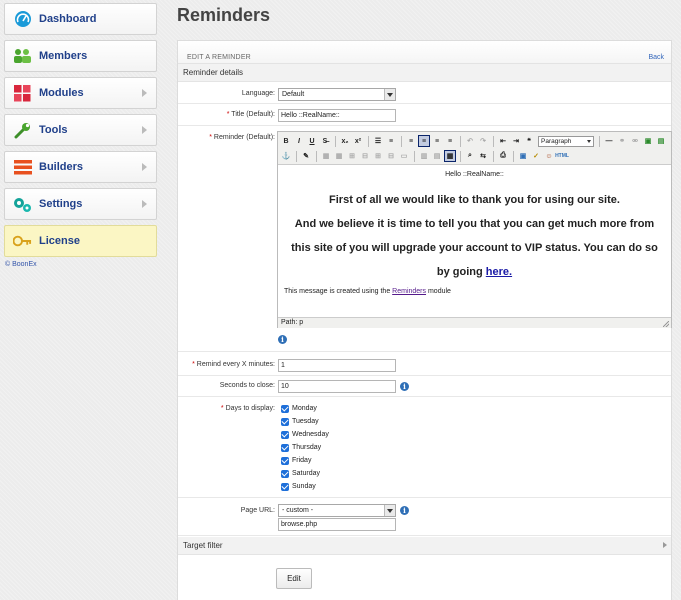 The image size is (681, 600). What do you see at coordinates (303, 434) in the screenshot?
I see `day-option-wednesday: Wednesday` at bounding box center [303, 434].